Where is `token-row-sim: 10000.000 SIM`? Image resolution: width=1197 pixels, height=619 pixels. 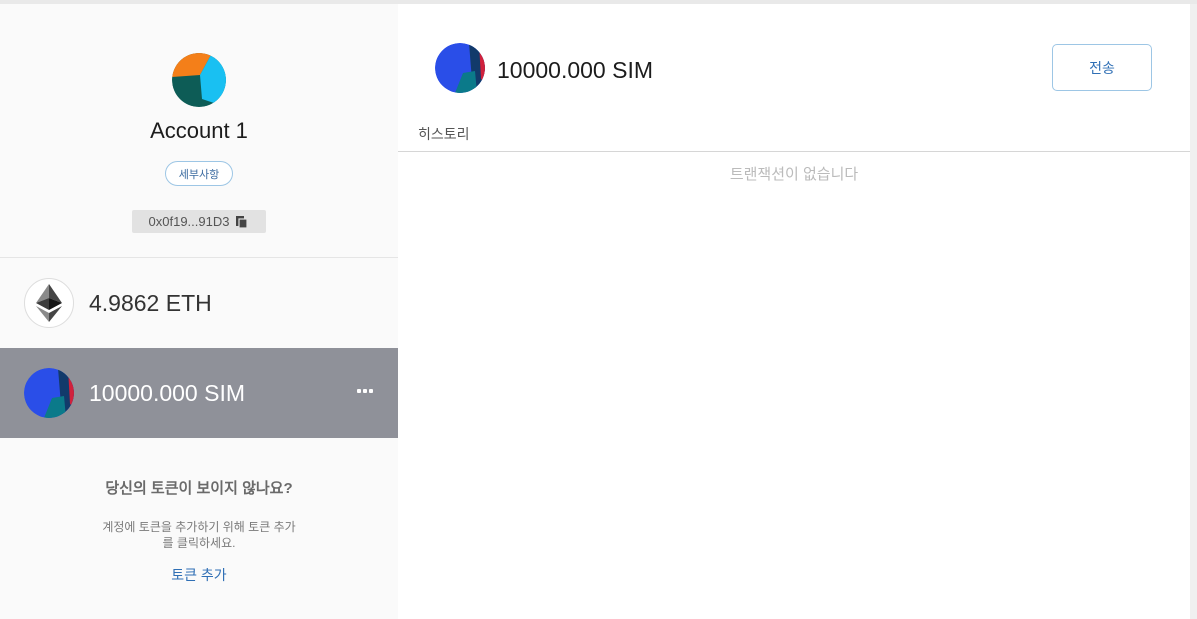
token-row-sim: 10000.000 SIM is located at coordinates (199, 393).